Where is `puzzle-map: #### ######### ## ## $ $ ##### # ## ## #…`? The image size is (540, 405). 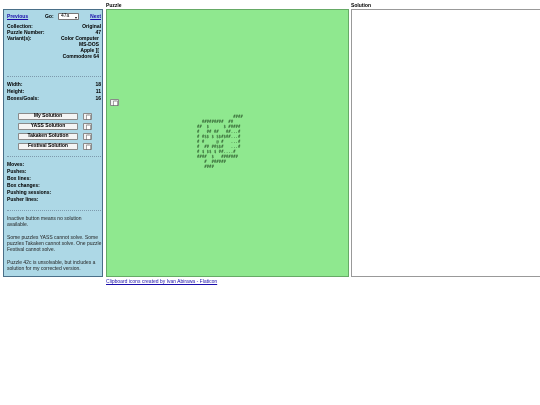 puzzle-map: #### ######### ## ## $ $ ##### # ## ## #… is located at coordinates (220, 141).